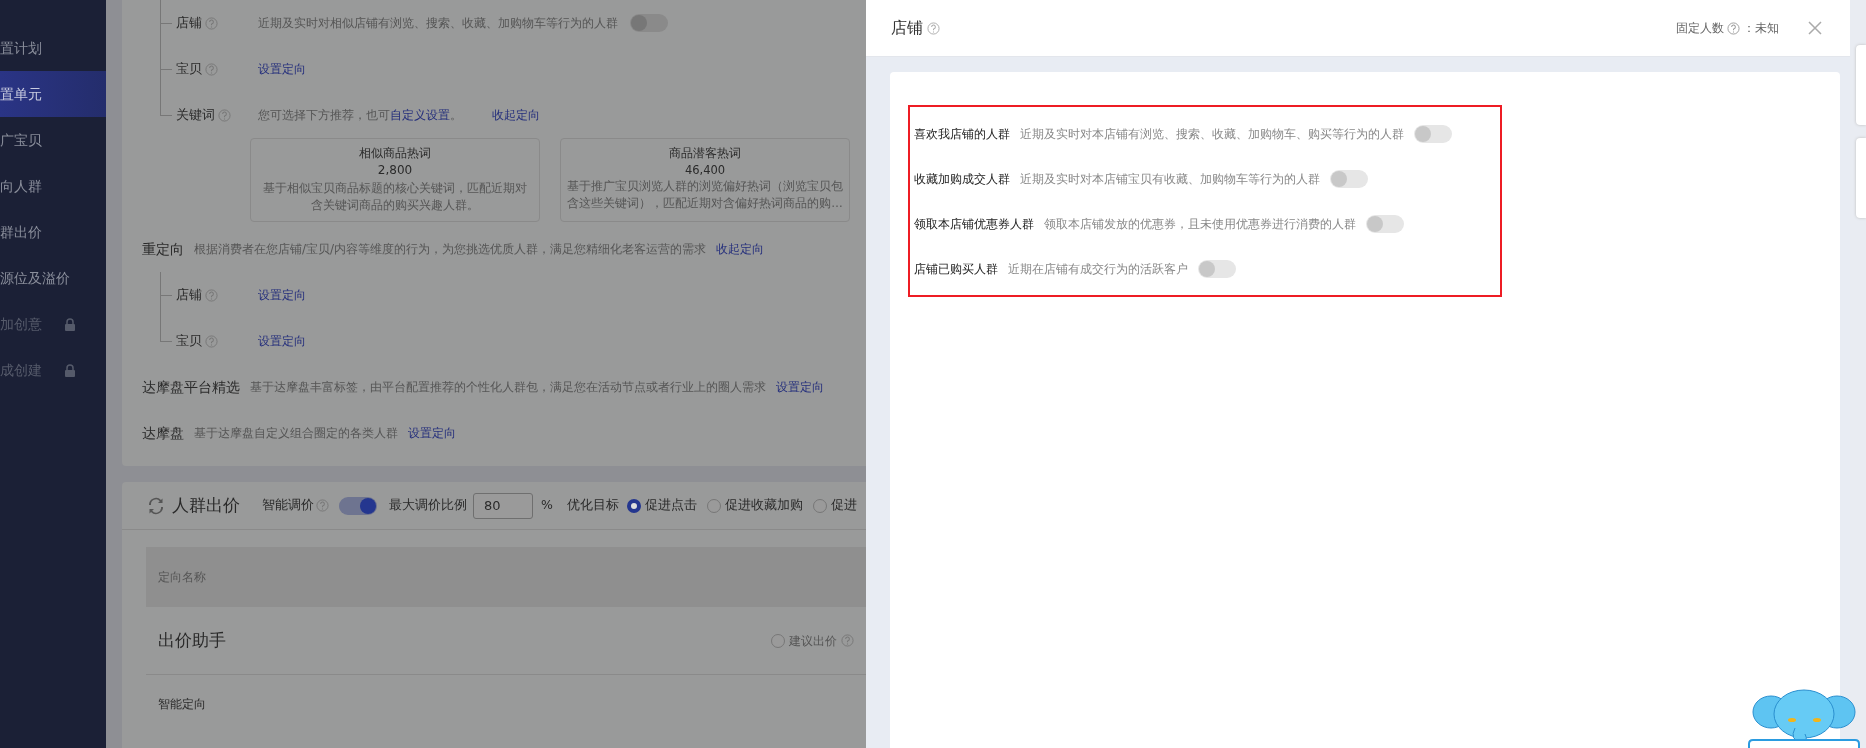  What do you see at coordinates (705, 153) in the screenshot?
I see `card-title: 商品潜客热词` at bounding box center [705, 153].